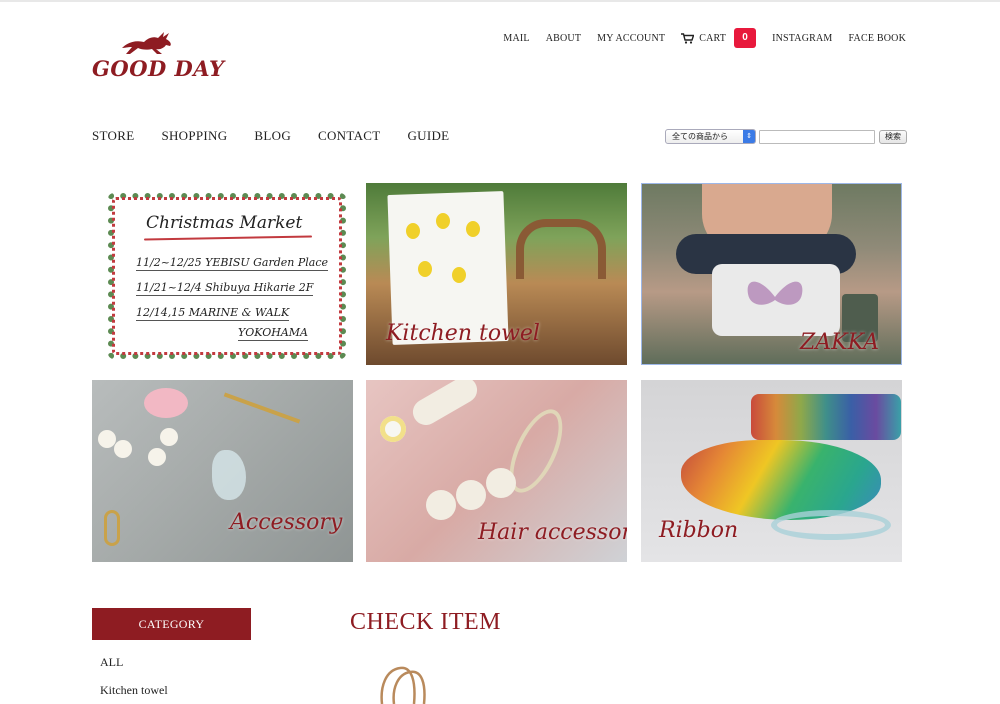 This screenshot has width=1000, height=704. What do you see at coordinates (536, 451) in the screenshot?
I see `rhinestone-clip-image` at bounding box center [536, 451].